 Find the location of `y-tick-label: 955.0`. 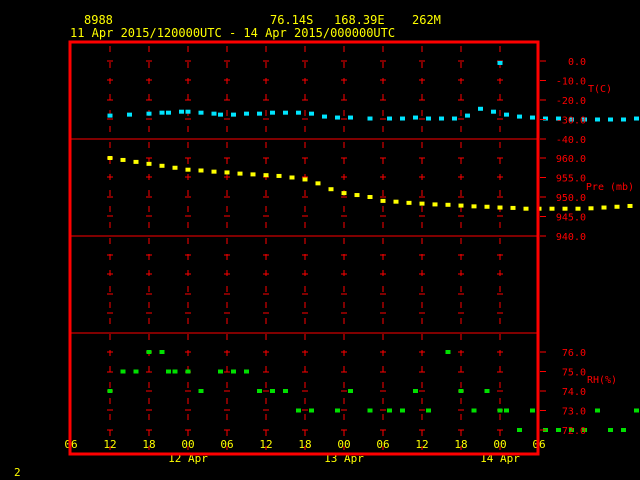

y-tick-label: 955.0 is located at coordinates (571, 179).